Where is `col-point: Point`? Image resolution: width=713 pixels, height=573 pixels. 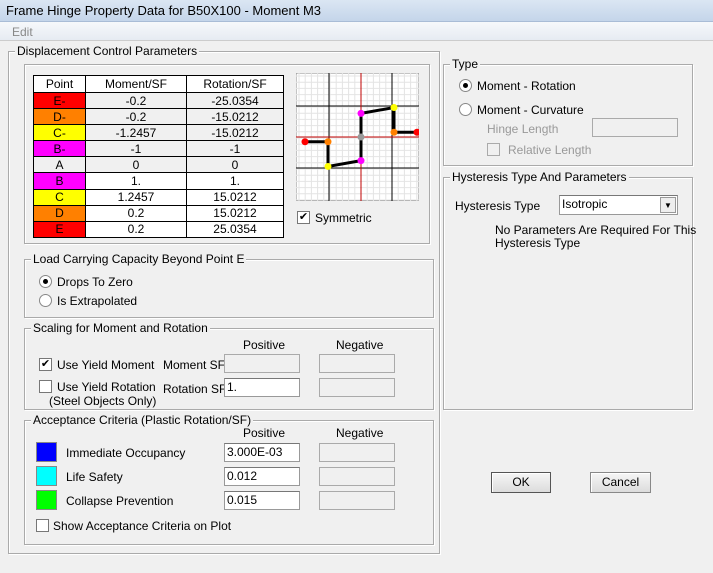
col-point: Point is located at coordinates (59, 84).